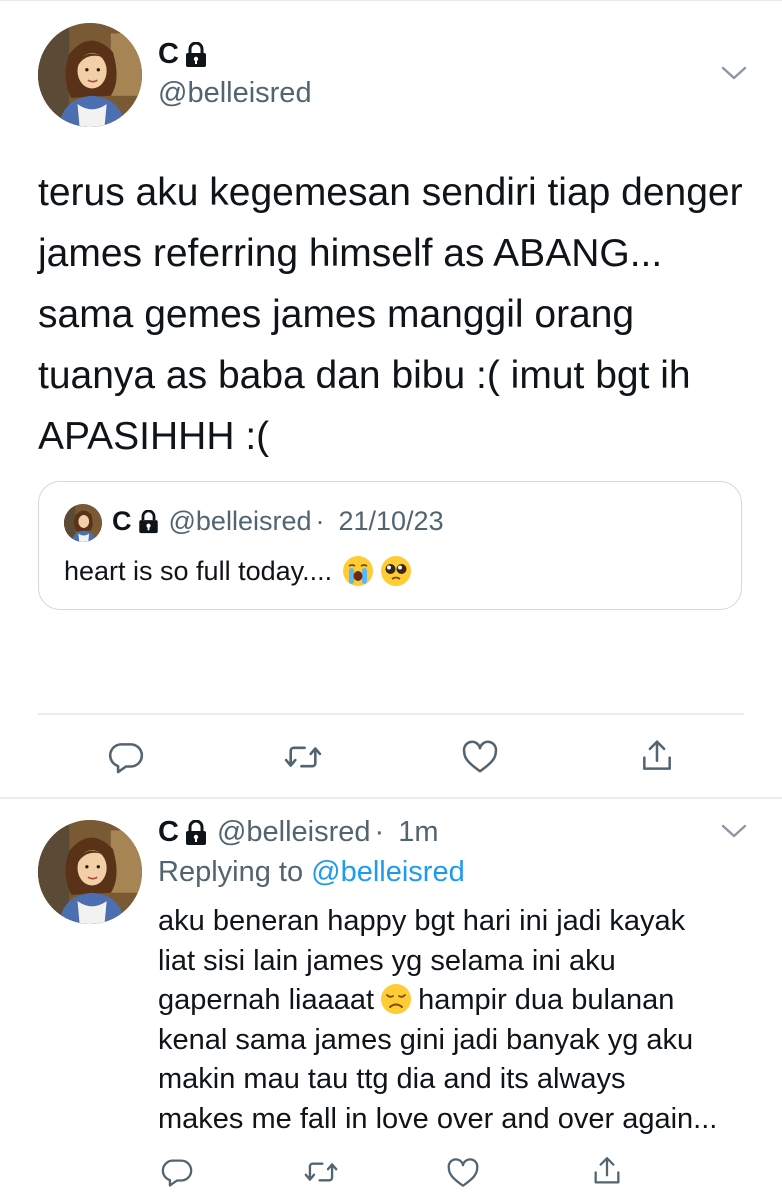 The height and width of the screenshot is (1200, 782). I want to click on pleading-face-icon, so click(396, 571).